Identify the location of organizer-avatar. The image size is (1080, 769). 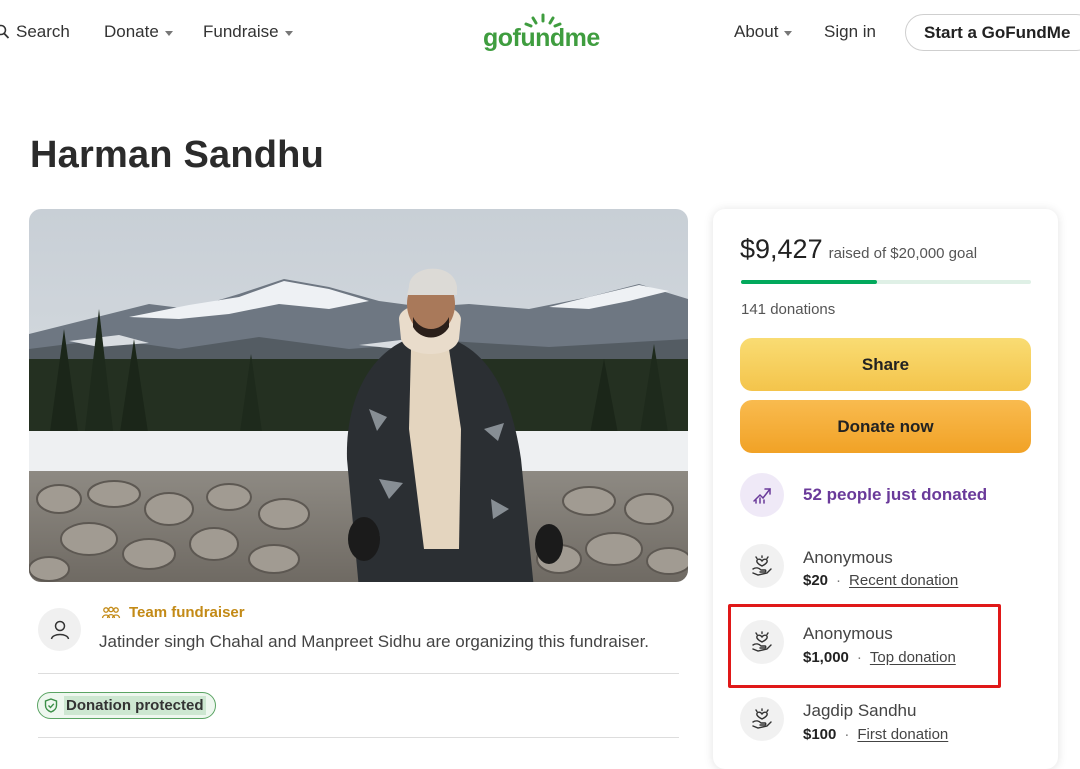
(59, 629).